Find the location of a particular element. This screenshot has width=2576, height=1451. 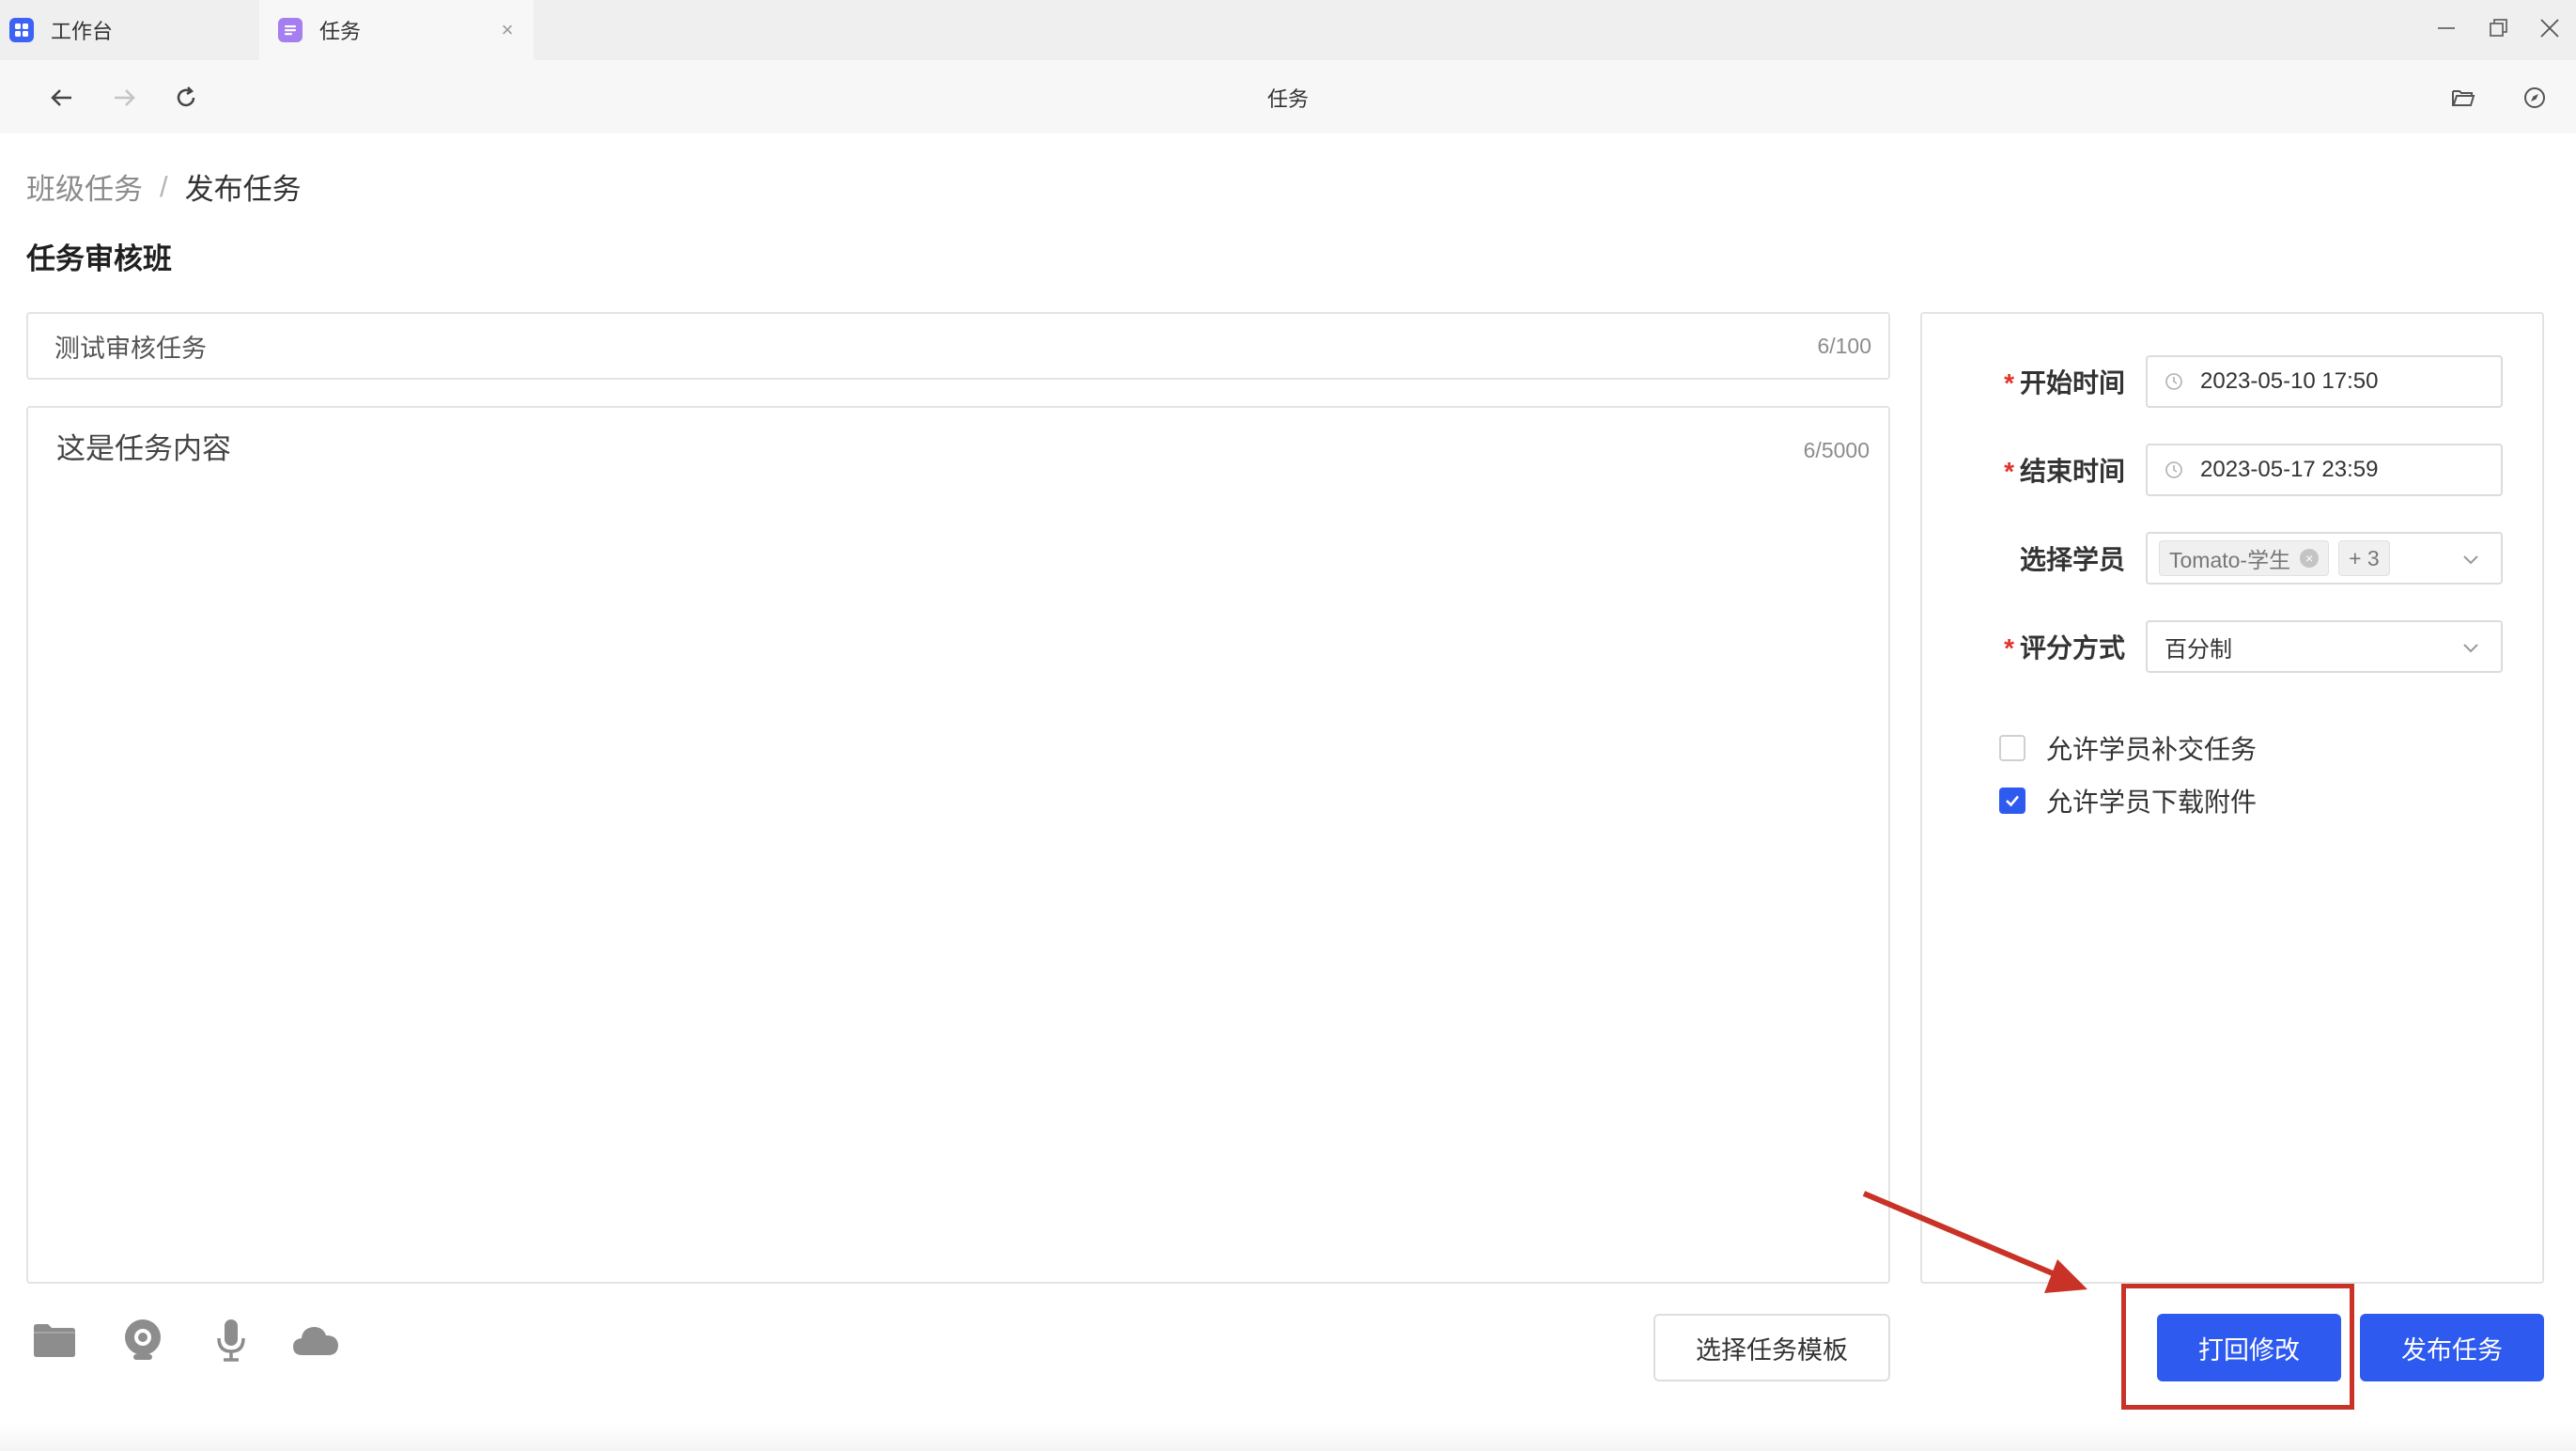

start-time-value: 2023-05-10 17:50 is located at coordinates (2289, 381).